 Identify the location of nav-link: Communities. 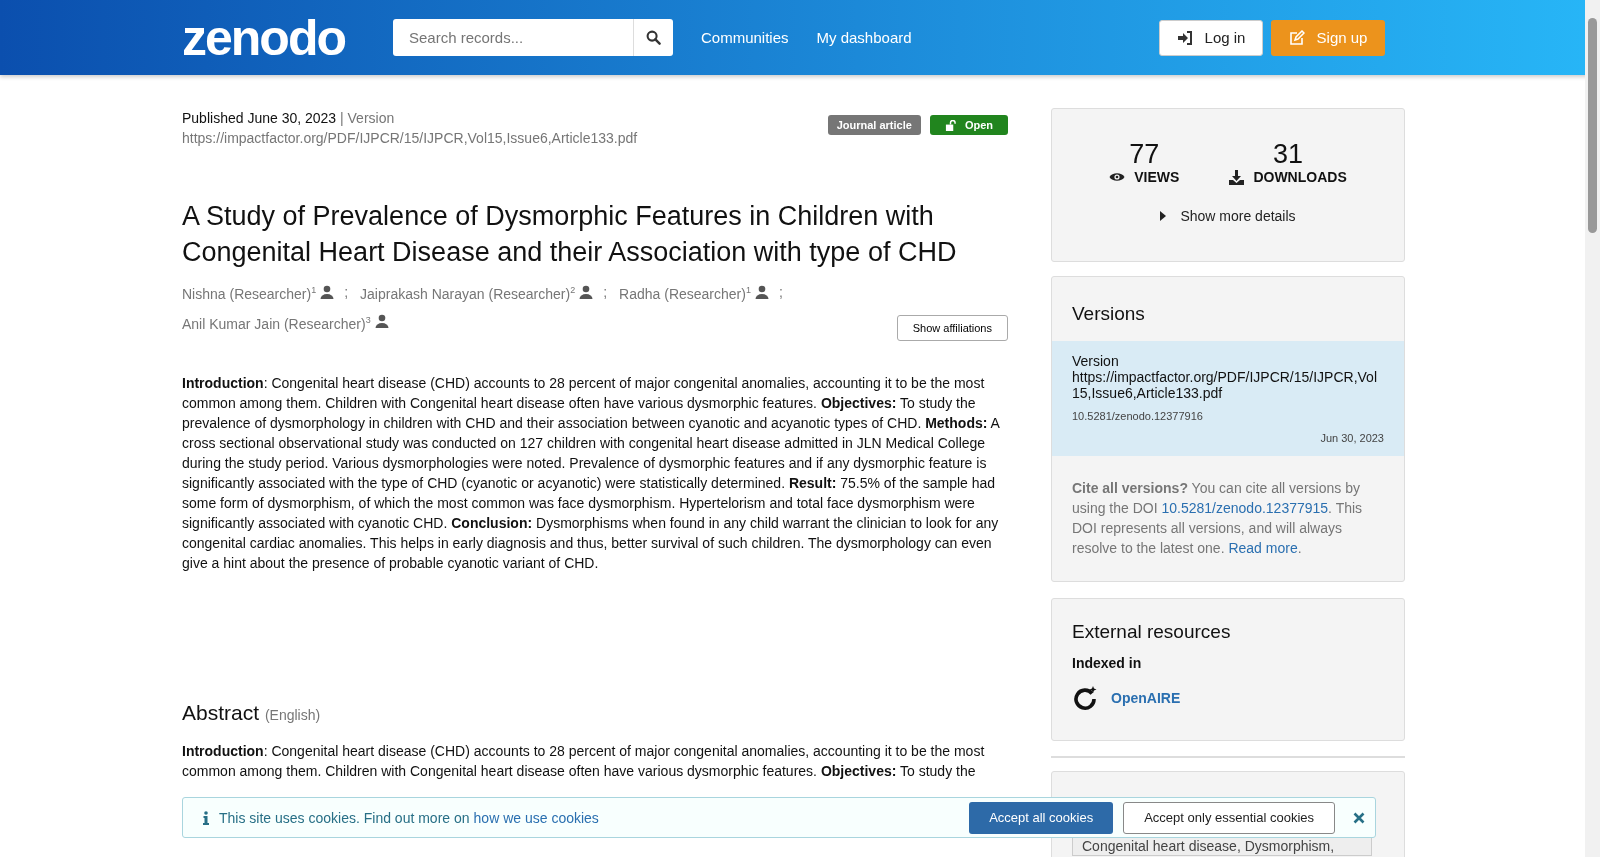
(745, 37).